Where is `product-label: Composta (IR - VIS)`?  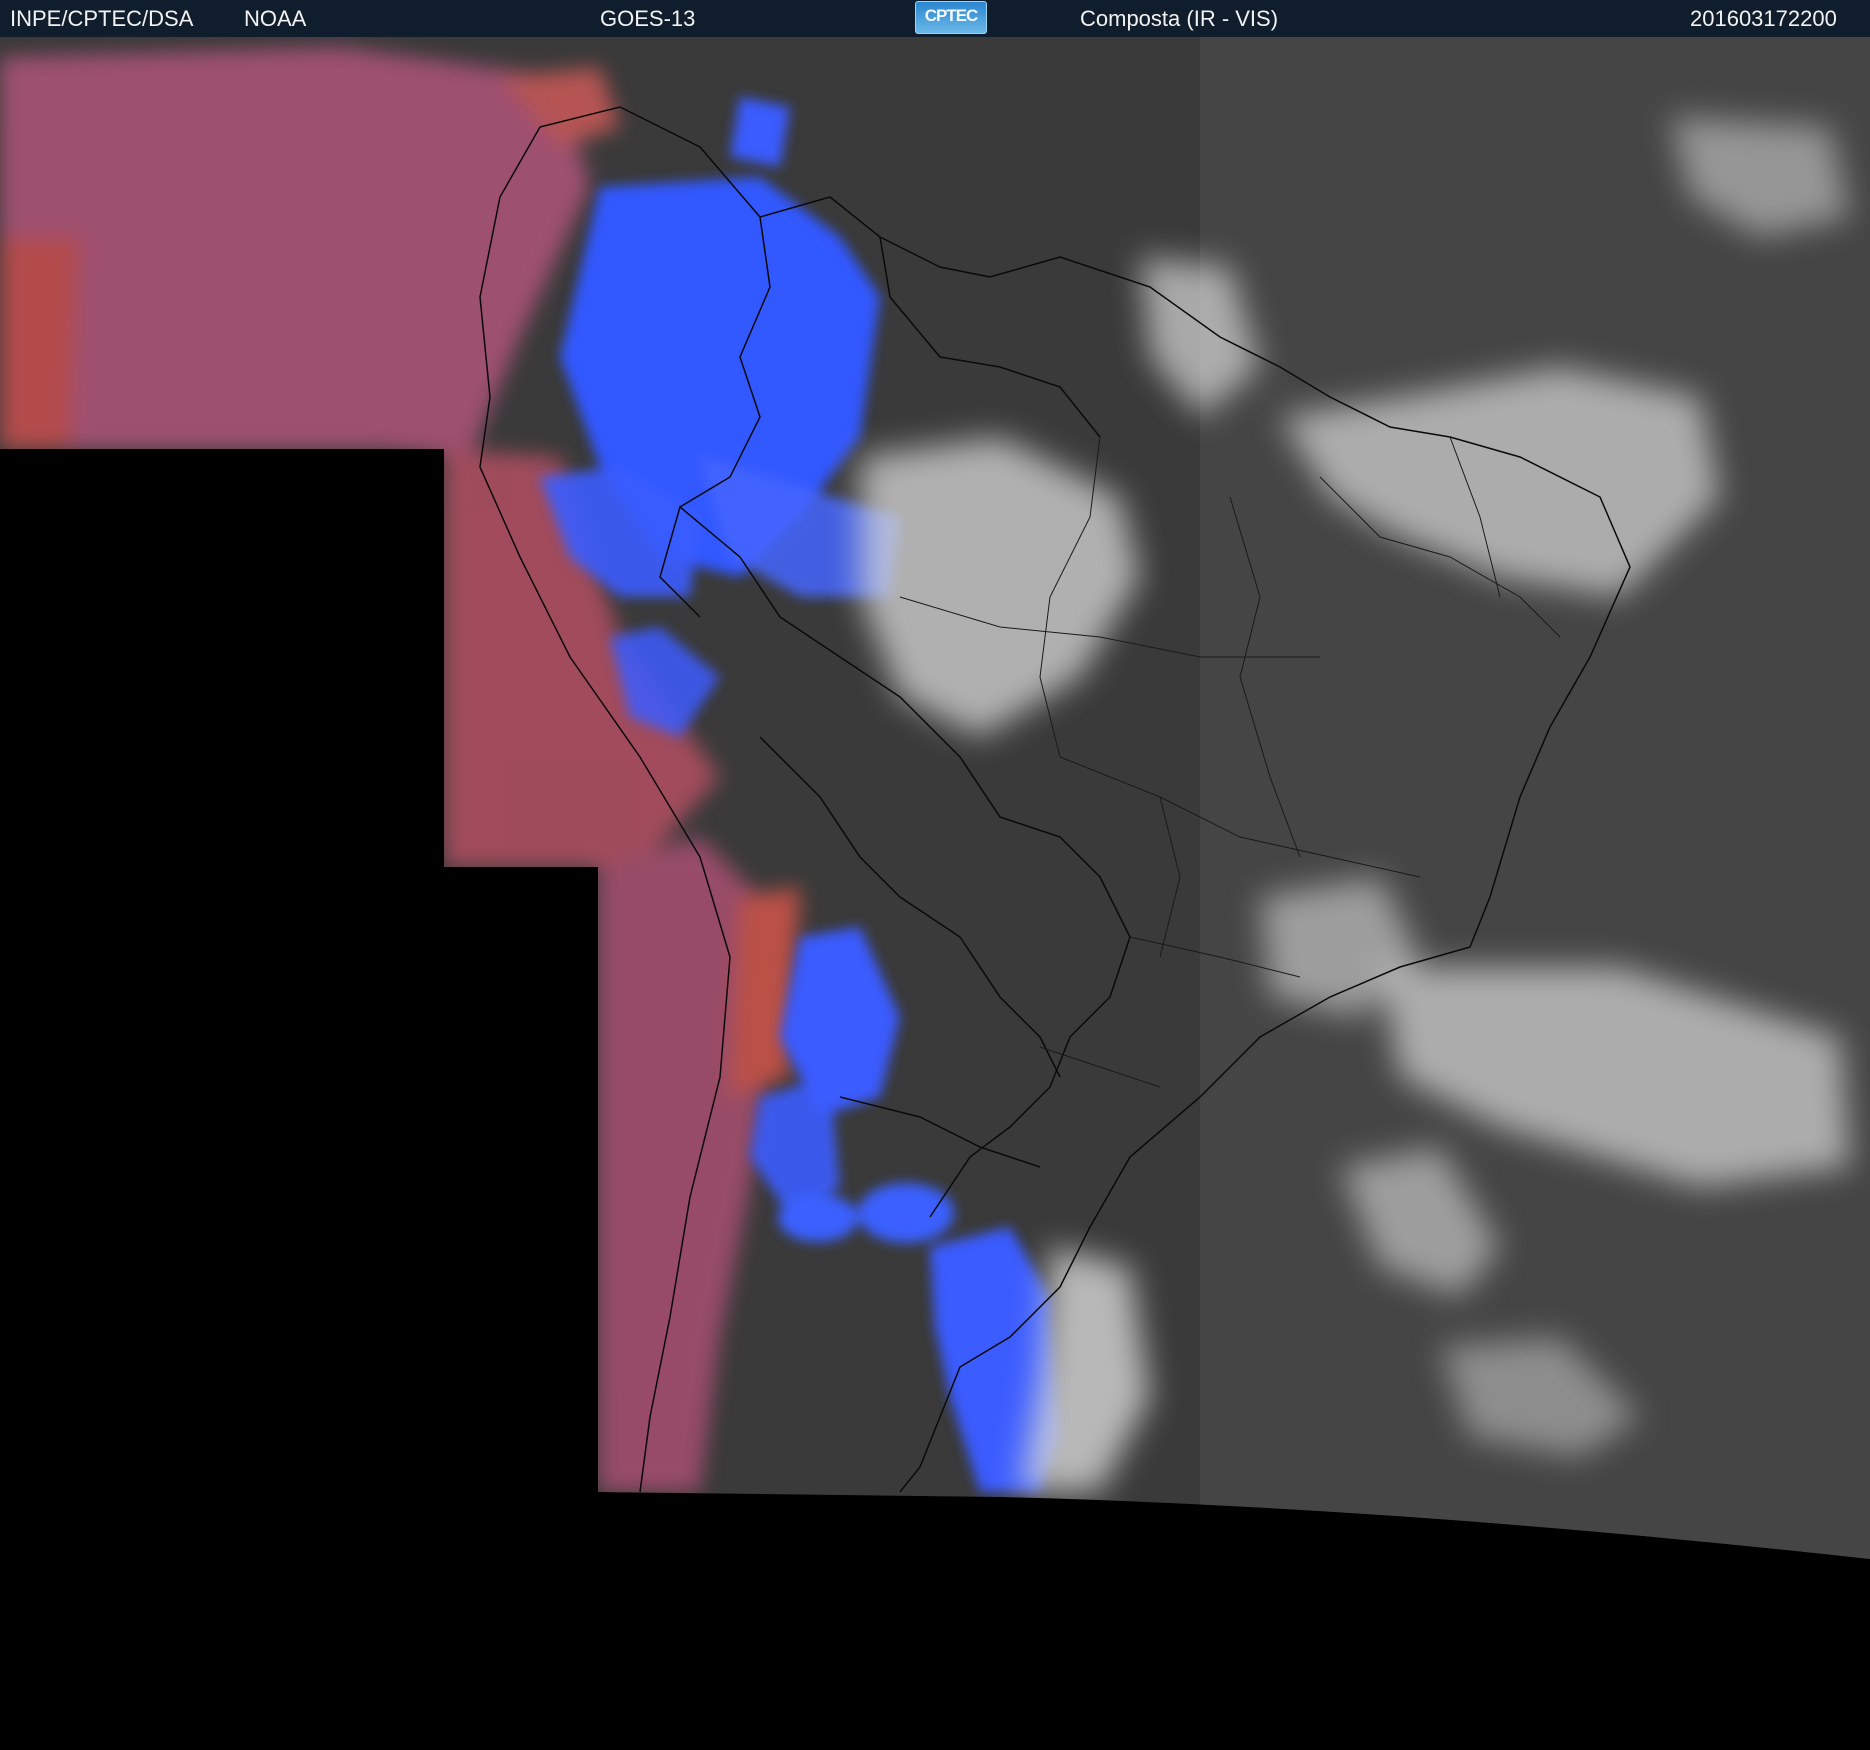
product-label: Composta (IR - VIS) is located at coordinates (1179, 18).